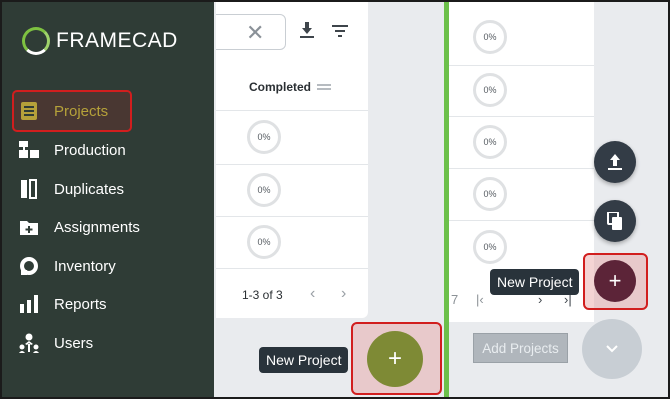 The width and height of the screenshot is (670, 399). I want to click on production-icon, so click(29, 150).